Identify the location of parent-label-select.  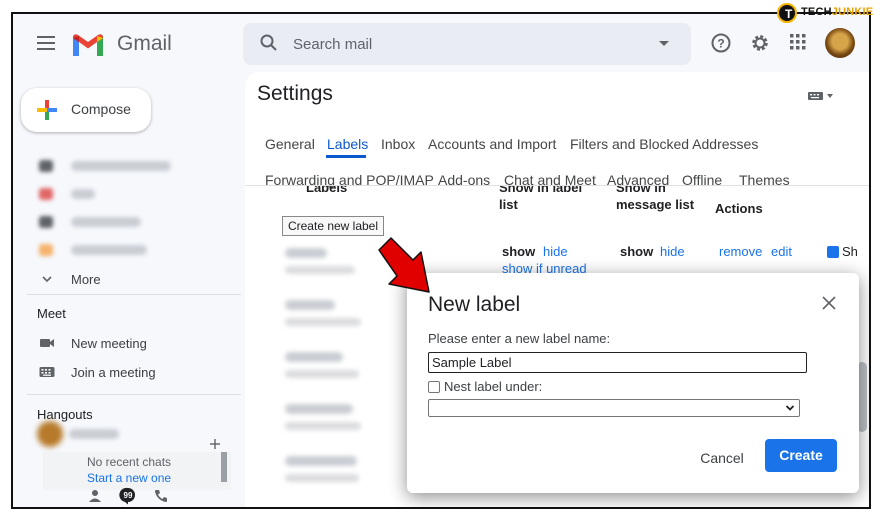
(614, 408).